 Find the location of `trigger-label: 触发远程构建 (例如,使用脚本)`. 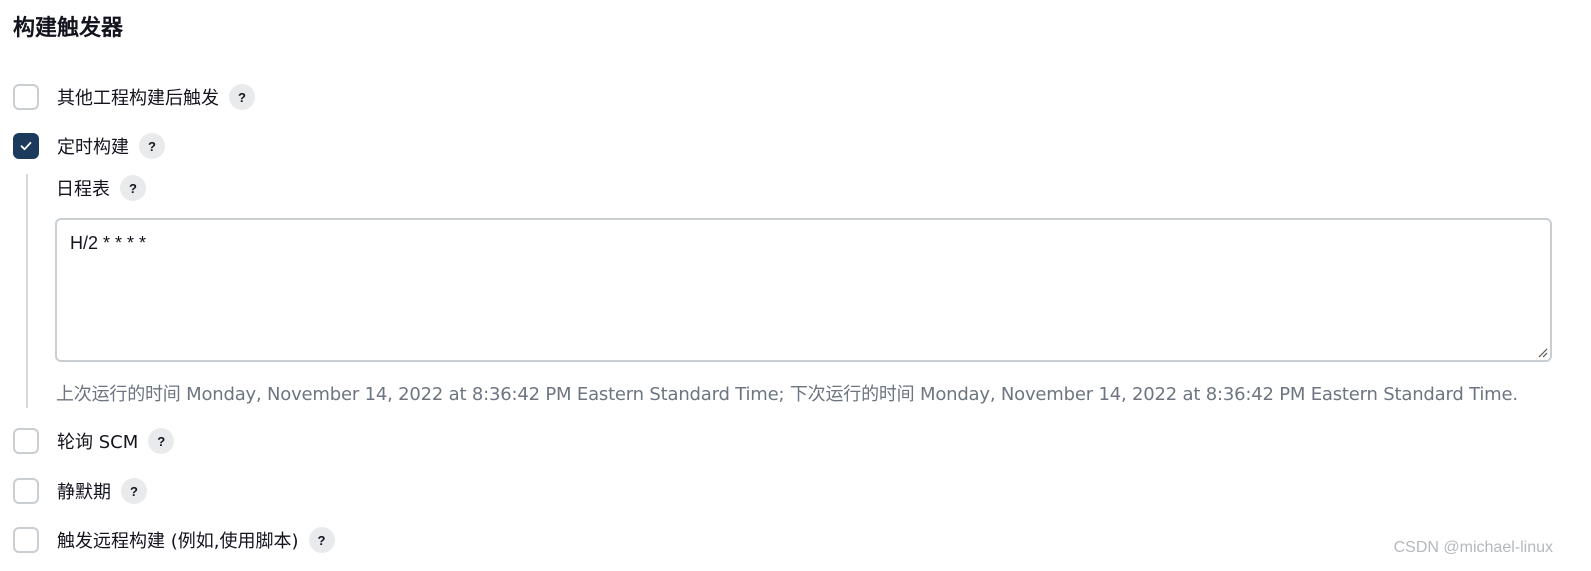

trigger-label: 触发远程构建 (例如,使用脚本) is located at coordinates (178, 541).